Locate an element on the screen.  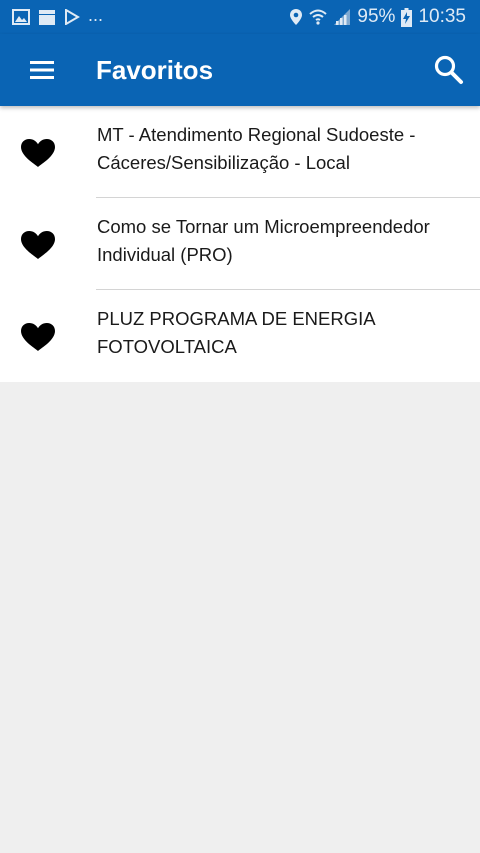
wifi-icon is located at coordinates (318, 17).